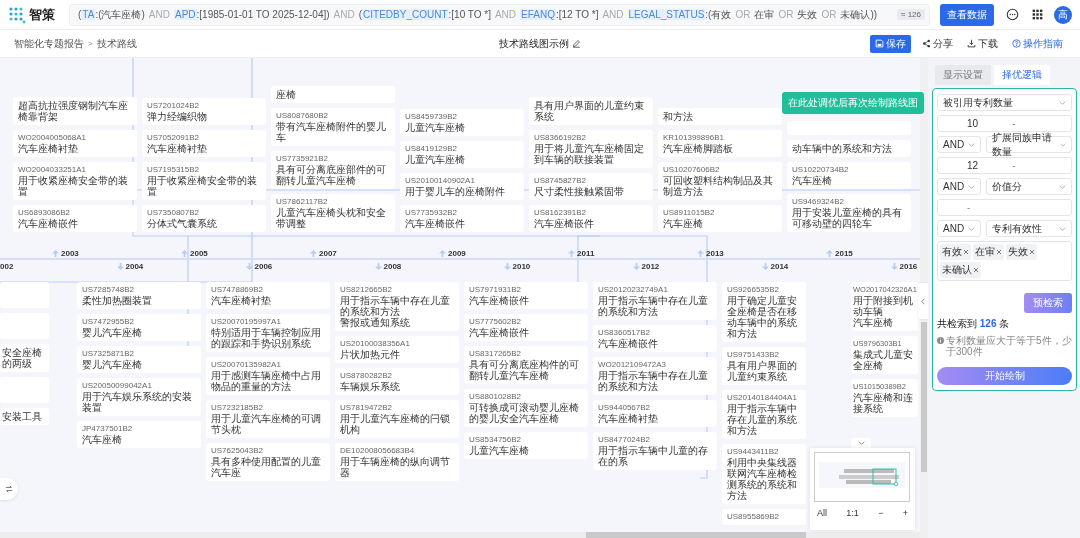 The width and height of the screenshot is (1080, 538). Describe the element at coordinates (937, 43) in the screenshot. I see `share-button: 分享` at that location.